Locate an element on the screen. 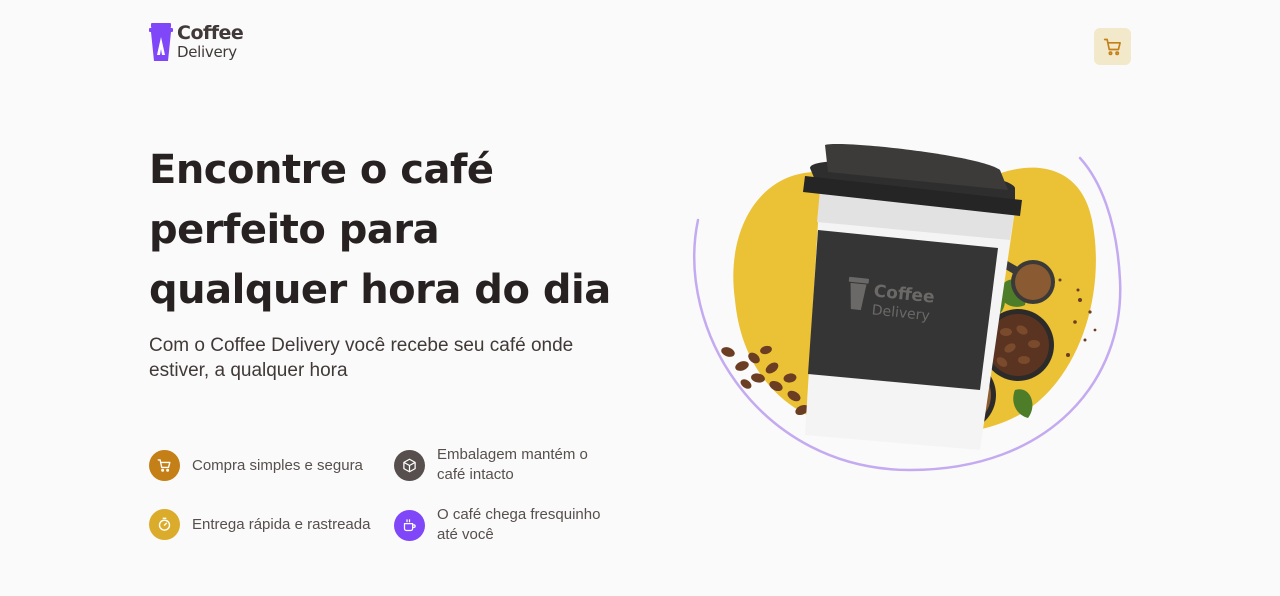 The width and height of the screenshot is (1280, 596). feature-item-packaging: Embalagem mantém o café intacto is located at coordinates (503, 465).